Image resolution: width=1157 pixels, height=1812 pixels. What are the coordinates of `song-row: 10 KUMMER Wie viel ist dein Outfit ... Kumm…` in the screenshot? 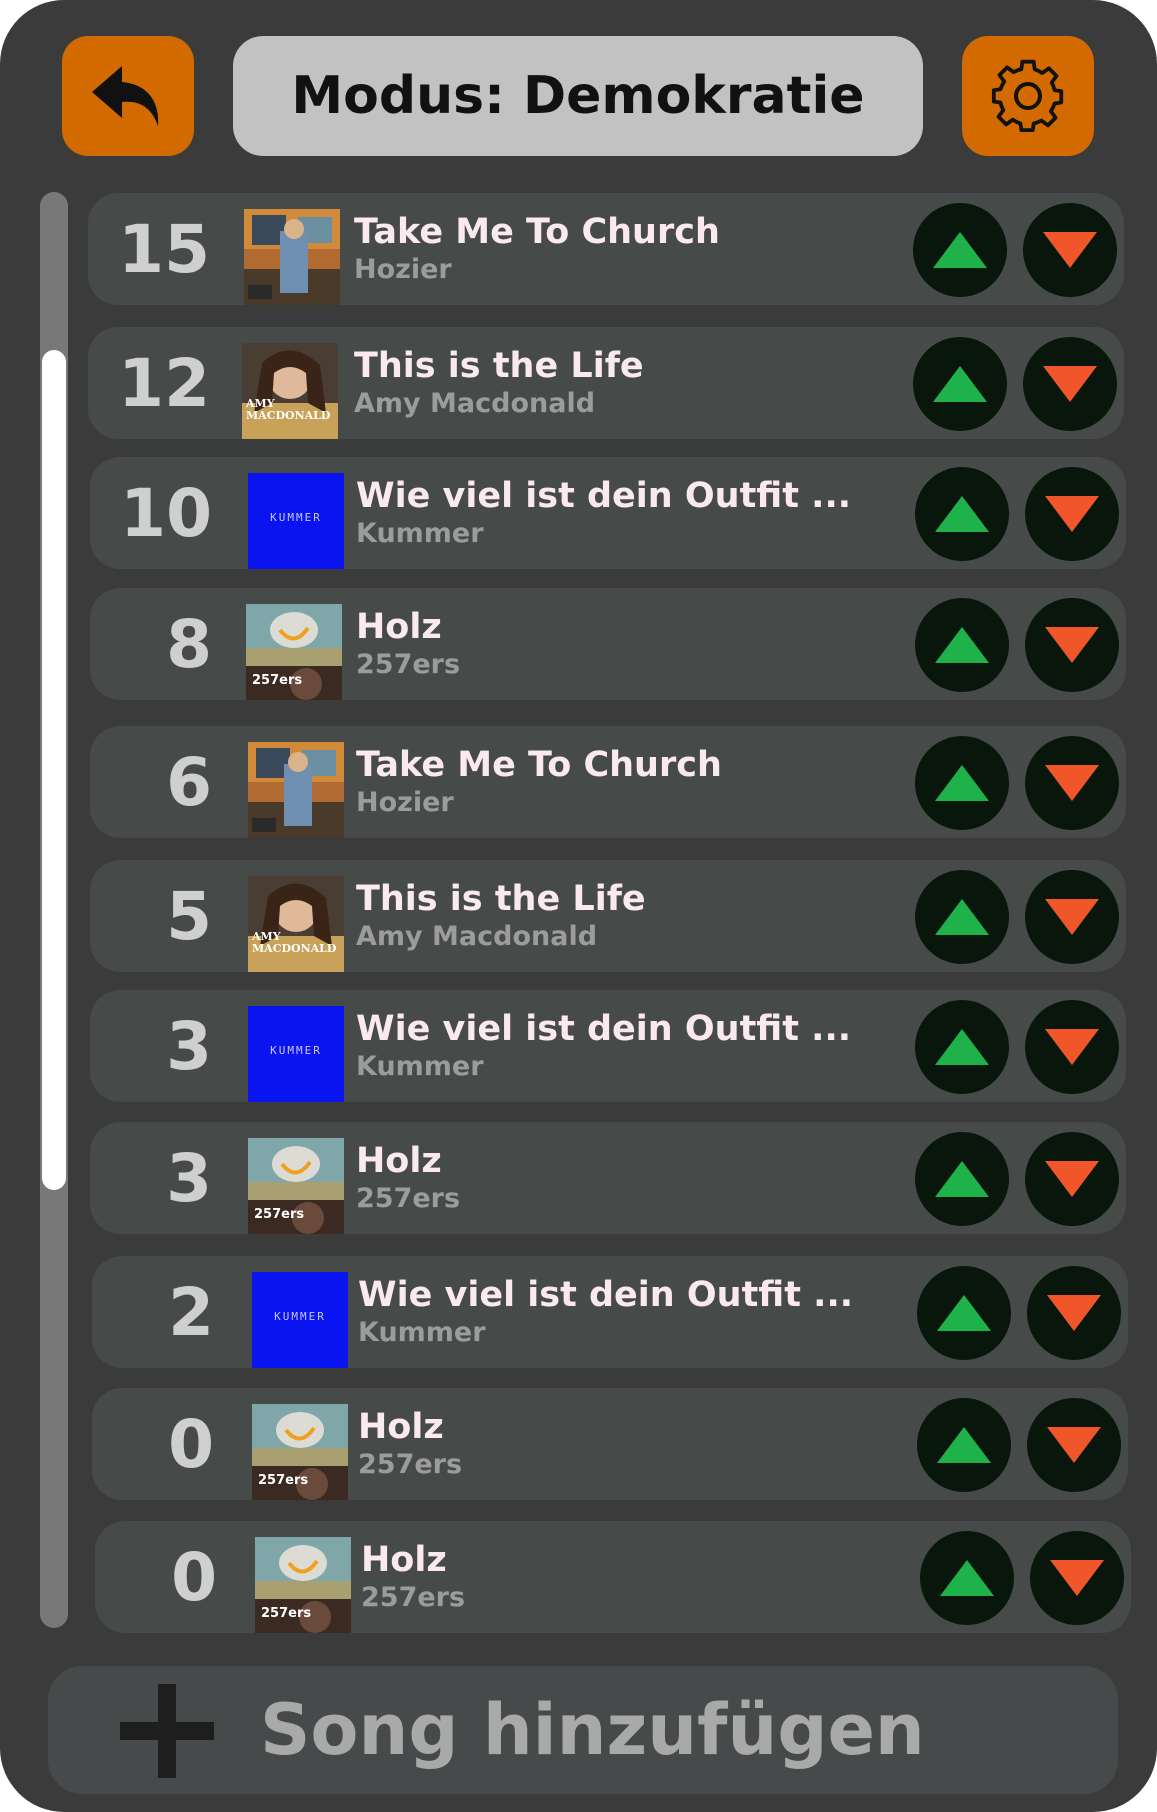 It's located at (608, 513).